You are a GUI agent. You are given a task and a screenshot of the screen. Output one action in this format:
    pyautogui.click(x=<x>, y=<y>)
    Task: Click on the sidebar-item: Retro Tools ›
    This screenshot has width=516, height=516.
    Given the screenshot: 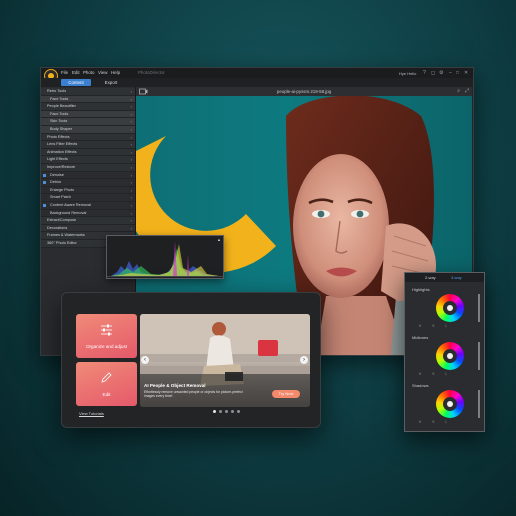 What is the action you would take?
    pyautogui.click(x=88, y=92)
    